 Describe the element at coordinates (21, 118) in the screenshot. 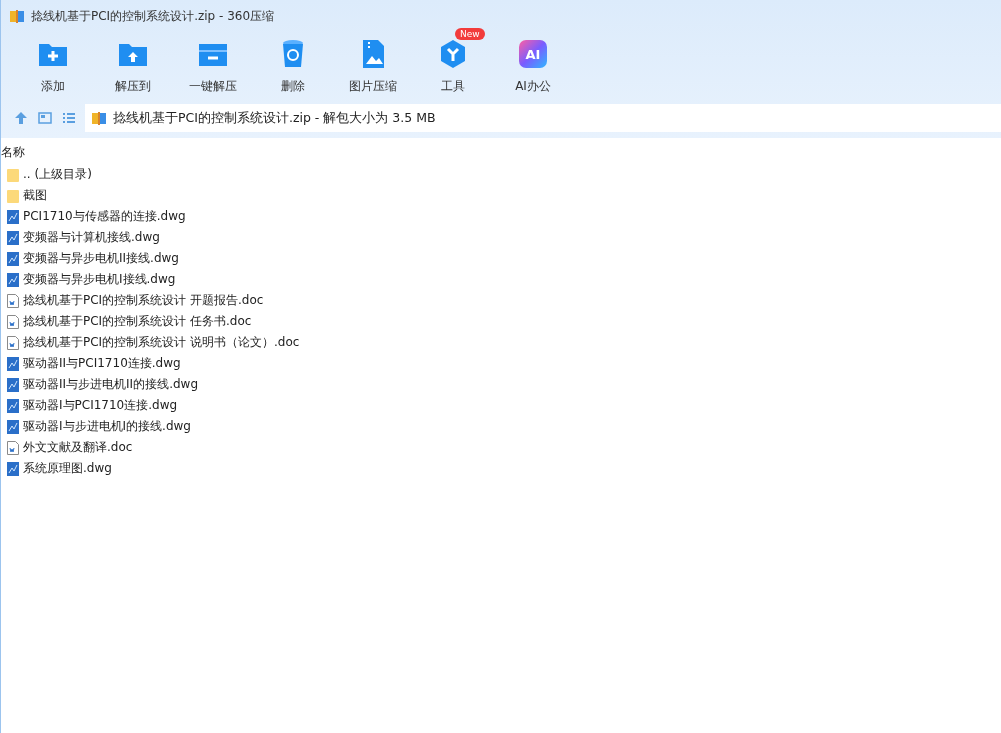

I see `up-arrow-icon` at that location.